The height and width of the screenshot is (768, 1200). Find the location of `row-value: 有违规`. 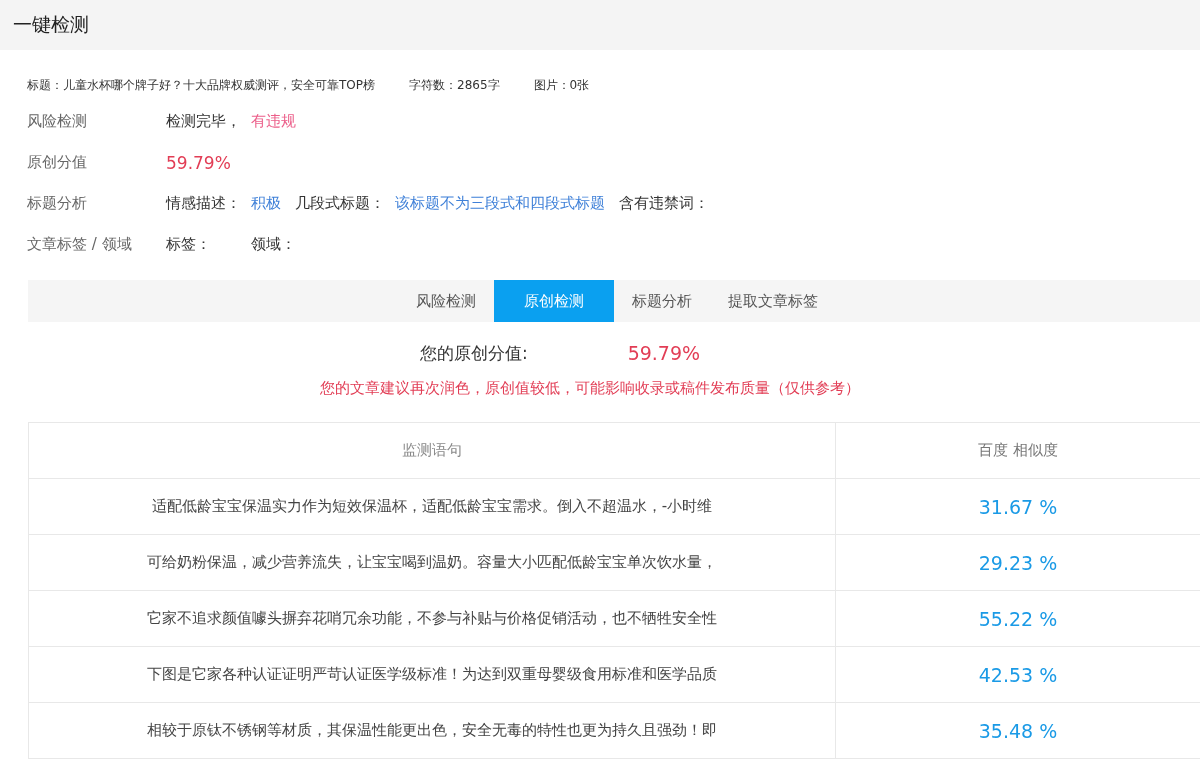

row-value: 有违规 is located at coordinates (273, 121).